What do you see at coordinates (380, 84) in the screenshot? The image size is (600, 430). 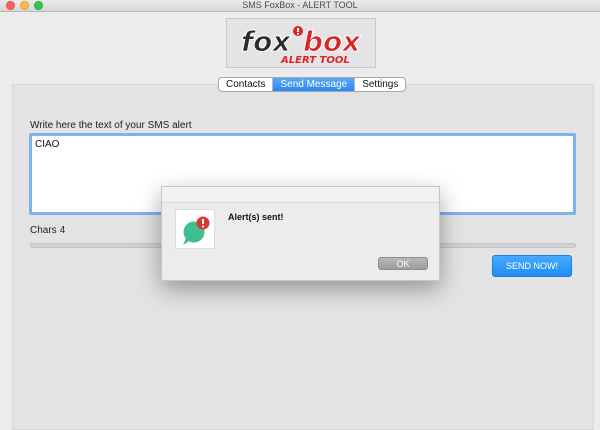 I see `tab-settings: Settings` at bounding box center [380, 84].